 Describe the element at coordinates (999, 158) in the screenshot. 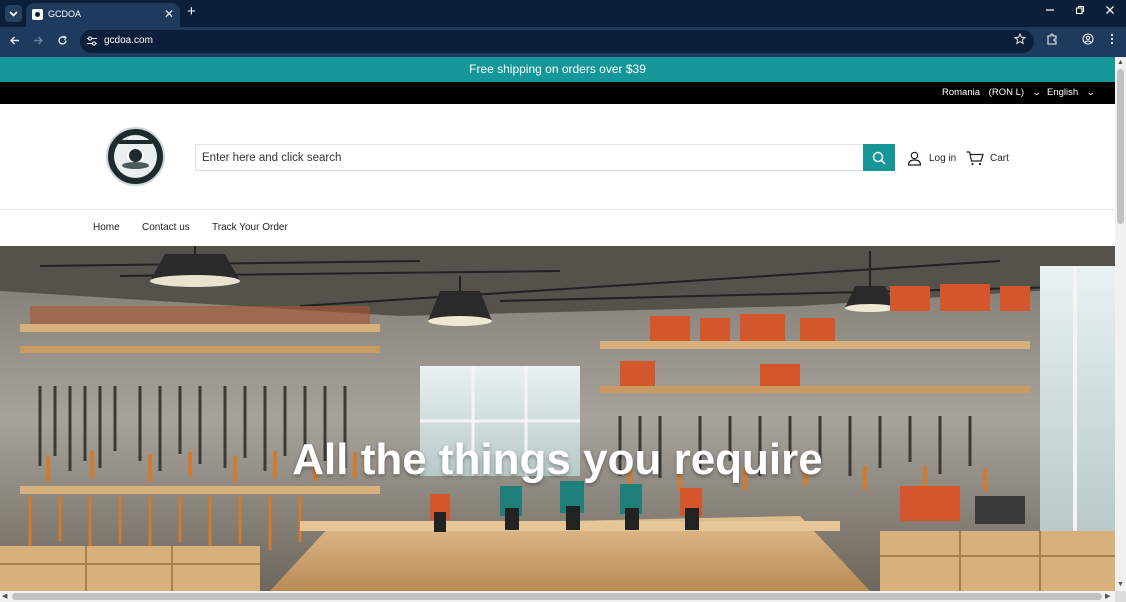

I see `cart-label: Cart` at that location.